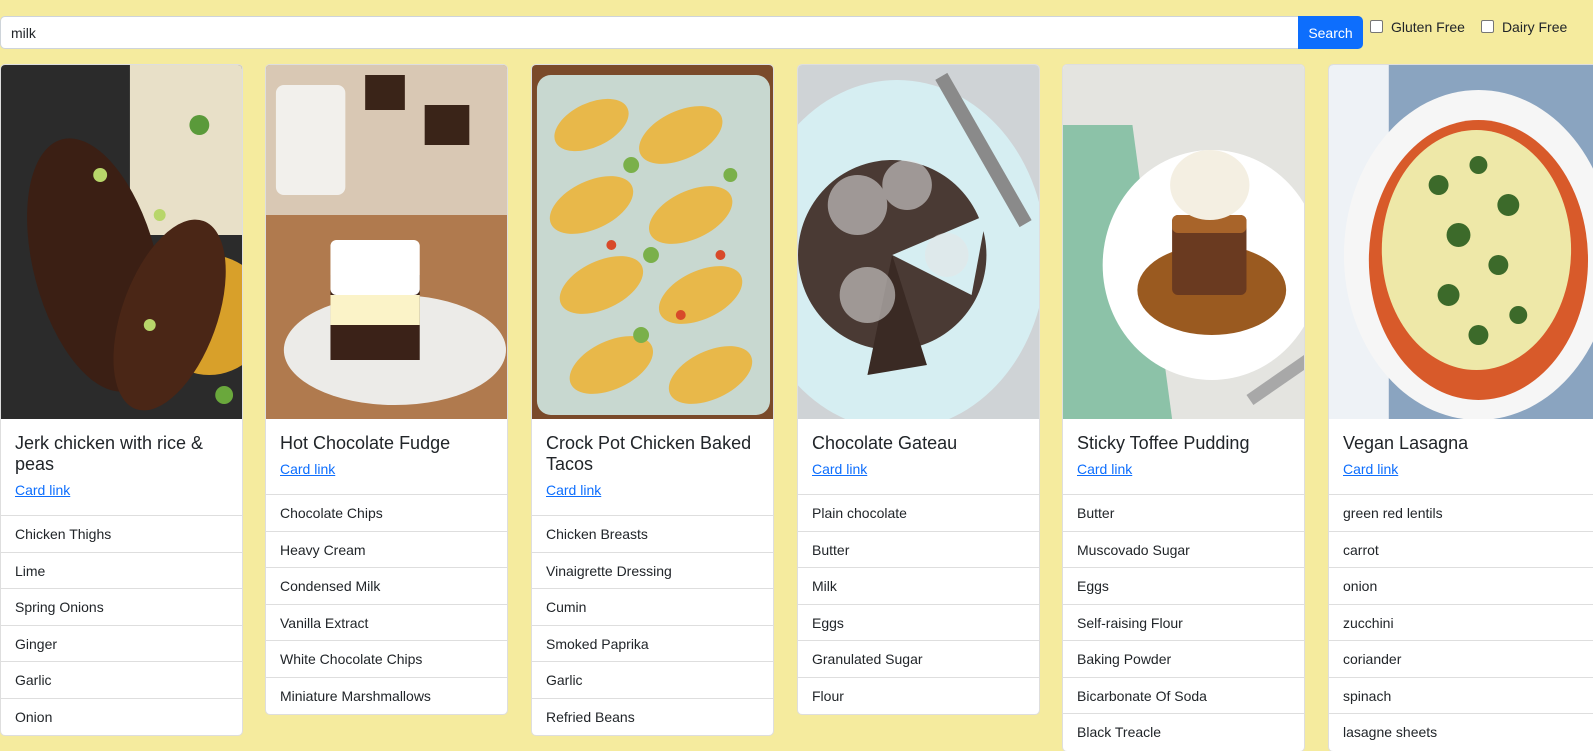 This screenshot has height=751, width=1593. What do you see at coordinates (1183, 659) in the screenshot?
I see `ingredient-item: Baking Powder` at bounding box center [1183, 659].